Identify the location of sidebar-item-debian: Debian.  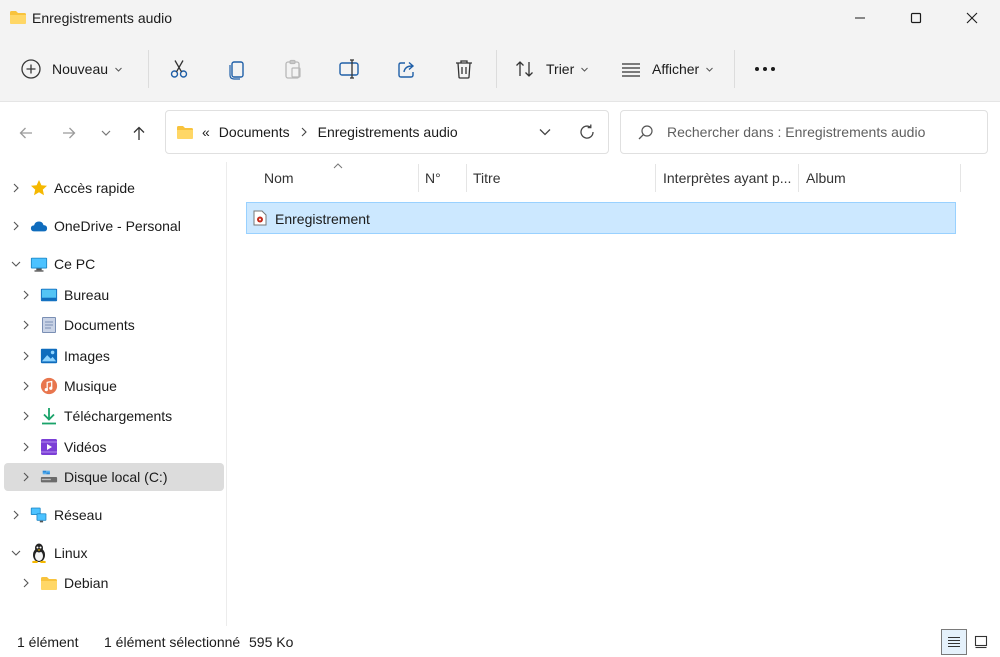
(114, 583).